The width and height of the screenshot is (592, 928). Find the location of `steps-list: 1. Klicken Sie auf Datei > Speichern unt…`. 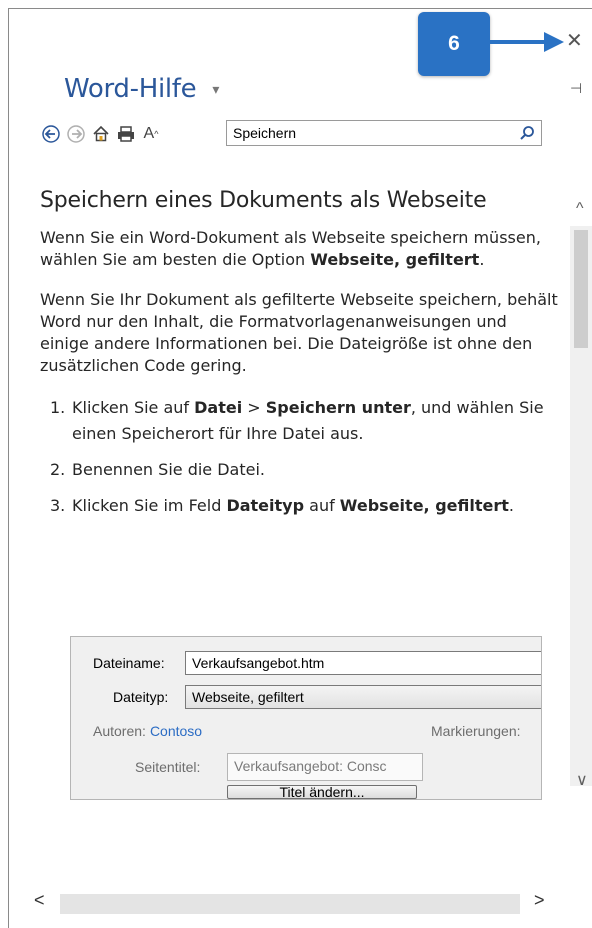

steps-list: 1. Klicken Sie auf Datei > Speichern unt… is located at coordinates (300, 457).